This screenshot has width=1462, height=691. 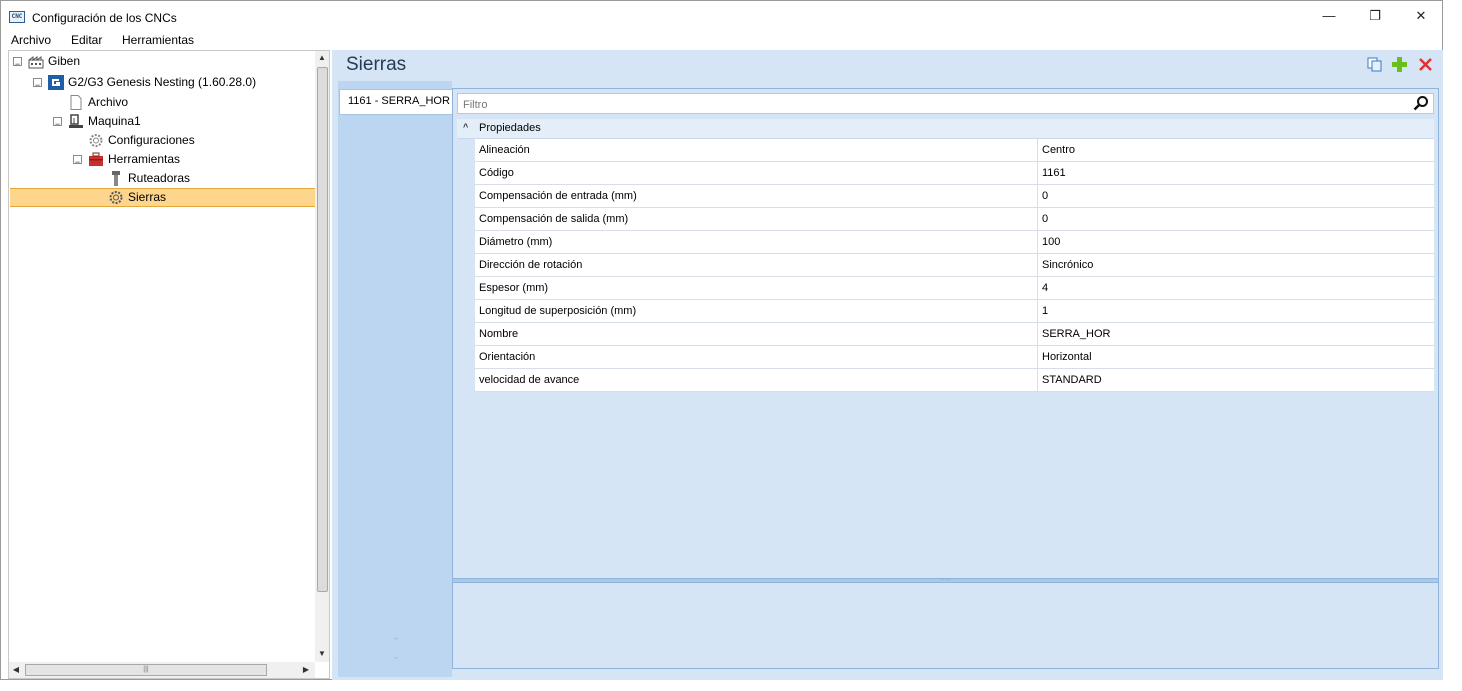 What do you see at coordinates (1076, 334) in the screenshot?
I see `property-value: SERRA_HOR` at bounding box center [1076, 334].